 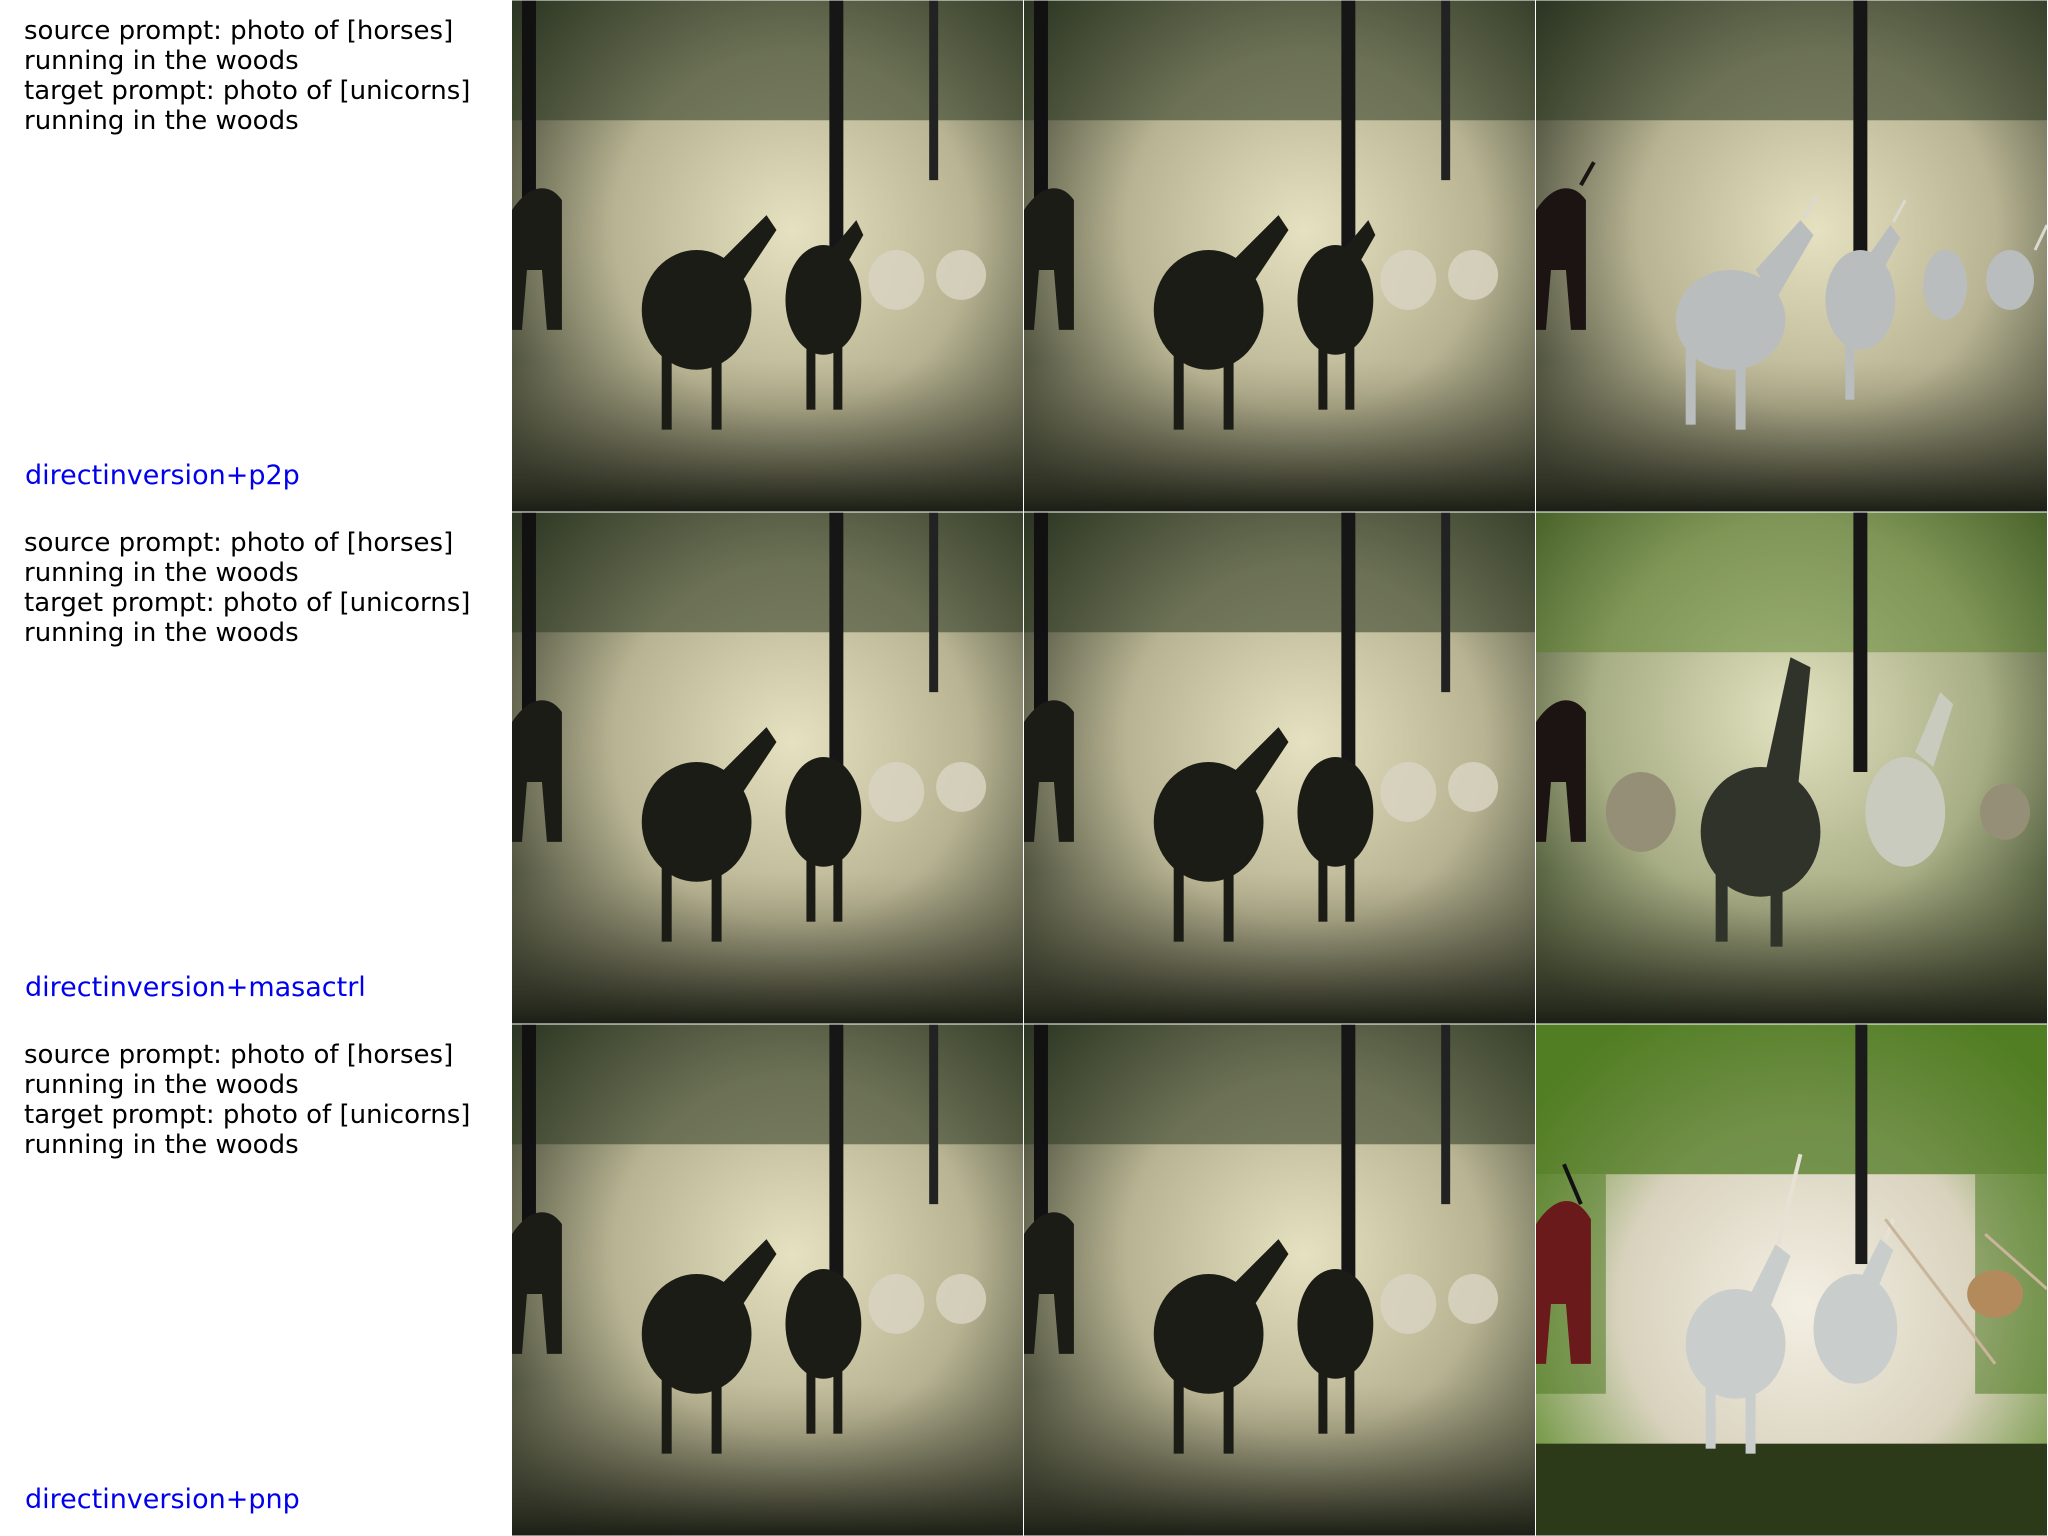 I want to click on method-label: directinversion+pnp, so click(x=162, y=1499).